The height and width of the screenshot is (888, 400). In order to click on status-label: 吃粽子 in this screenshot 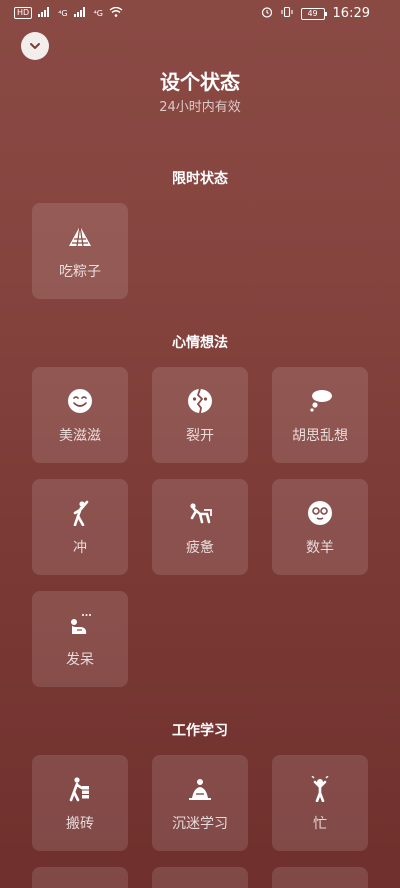, I will do `click(80, 272)`.